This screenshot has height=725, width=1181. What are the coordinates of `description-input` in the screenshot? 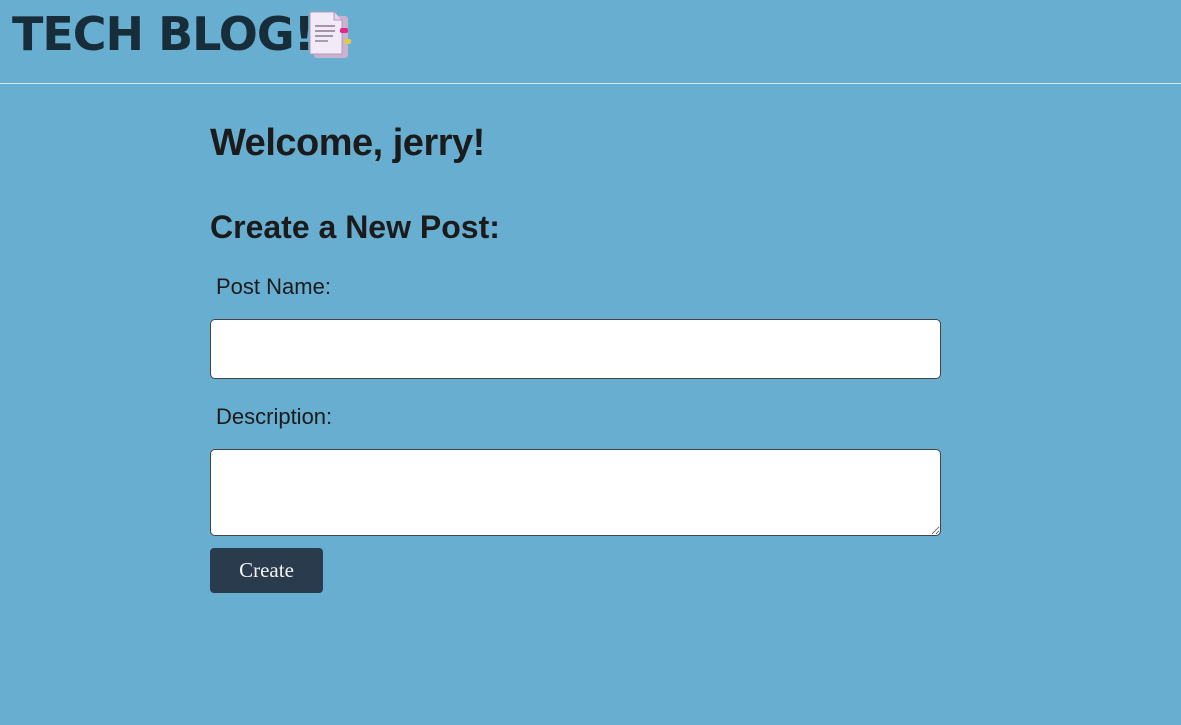 It's located at (575, 492).